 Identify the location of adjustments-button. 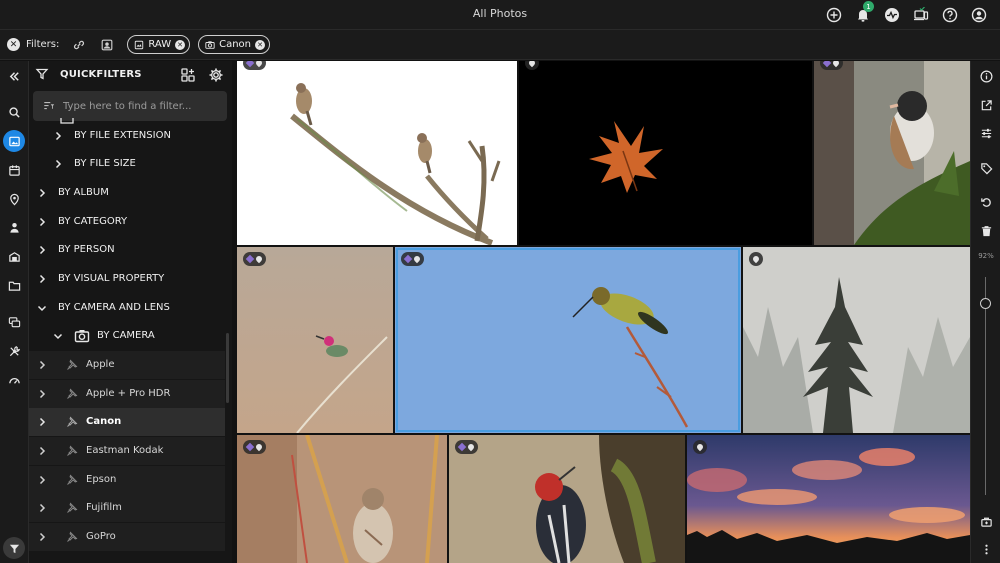
(986, 133).